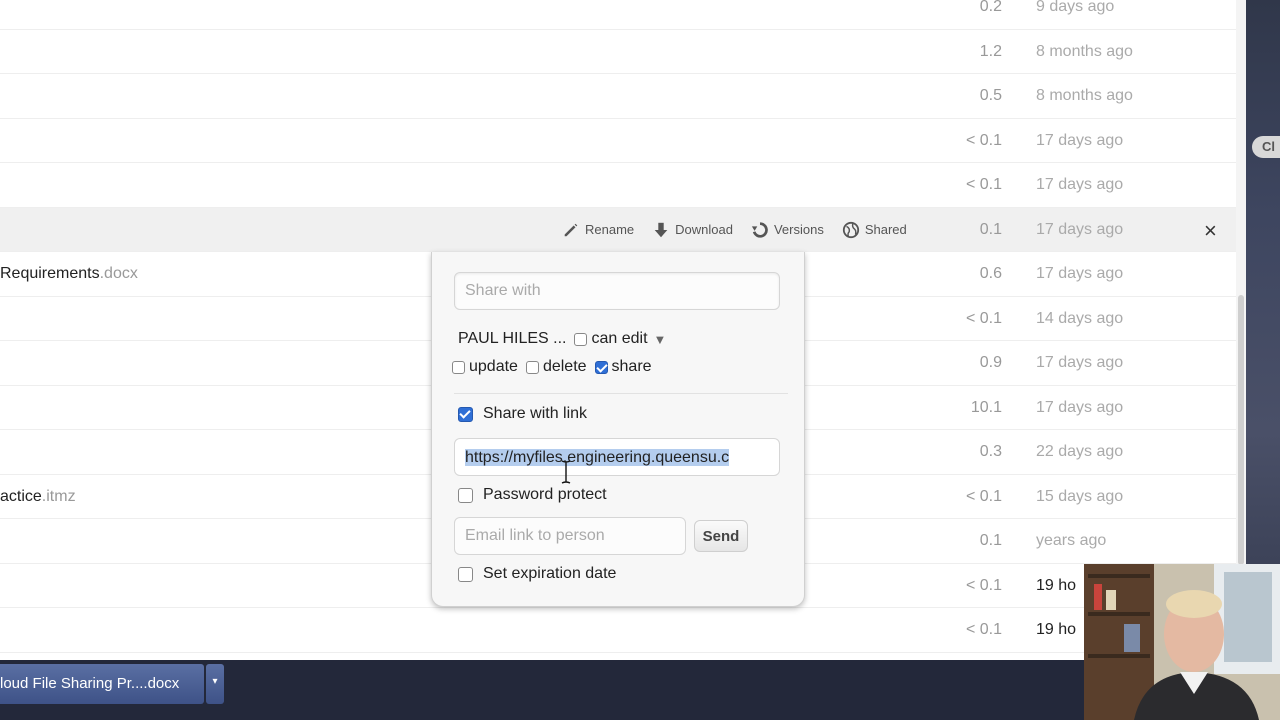 This screenshot has height=720, width=1280. I want to click on permissions-caret-icon: ▼, so click(660, 339).